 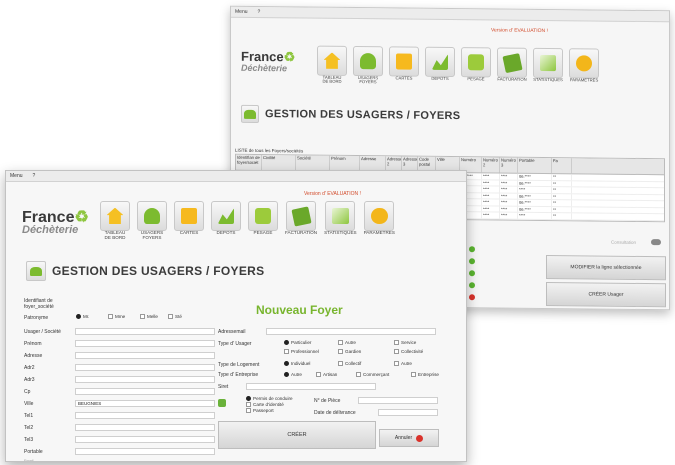 I want to click on create-usager-button: CRÉER Usager, so click(x=606, y=295).